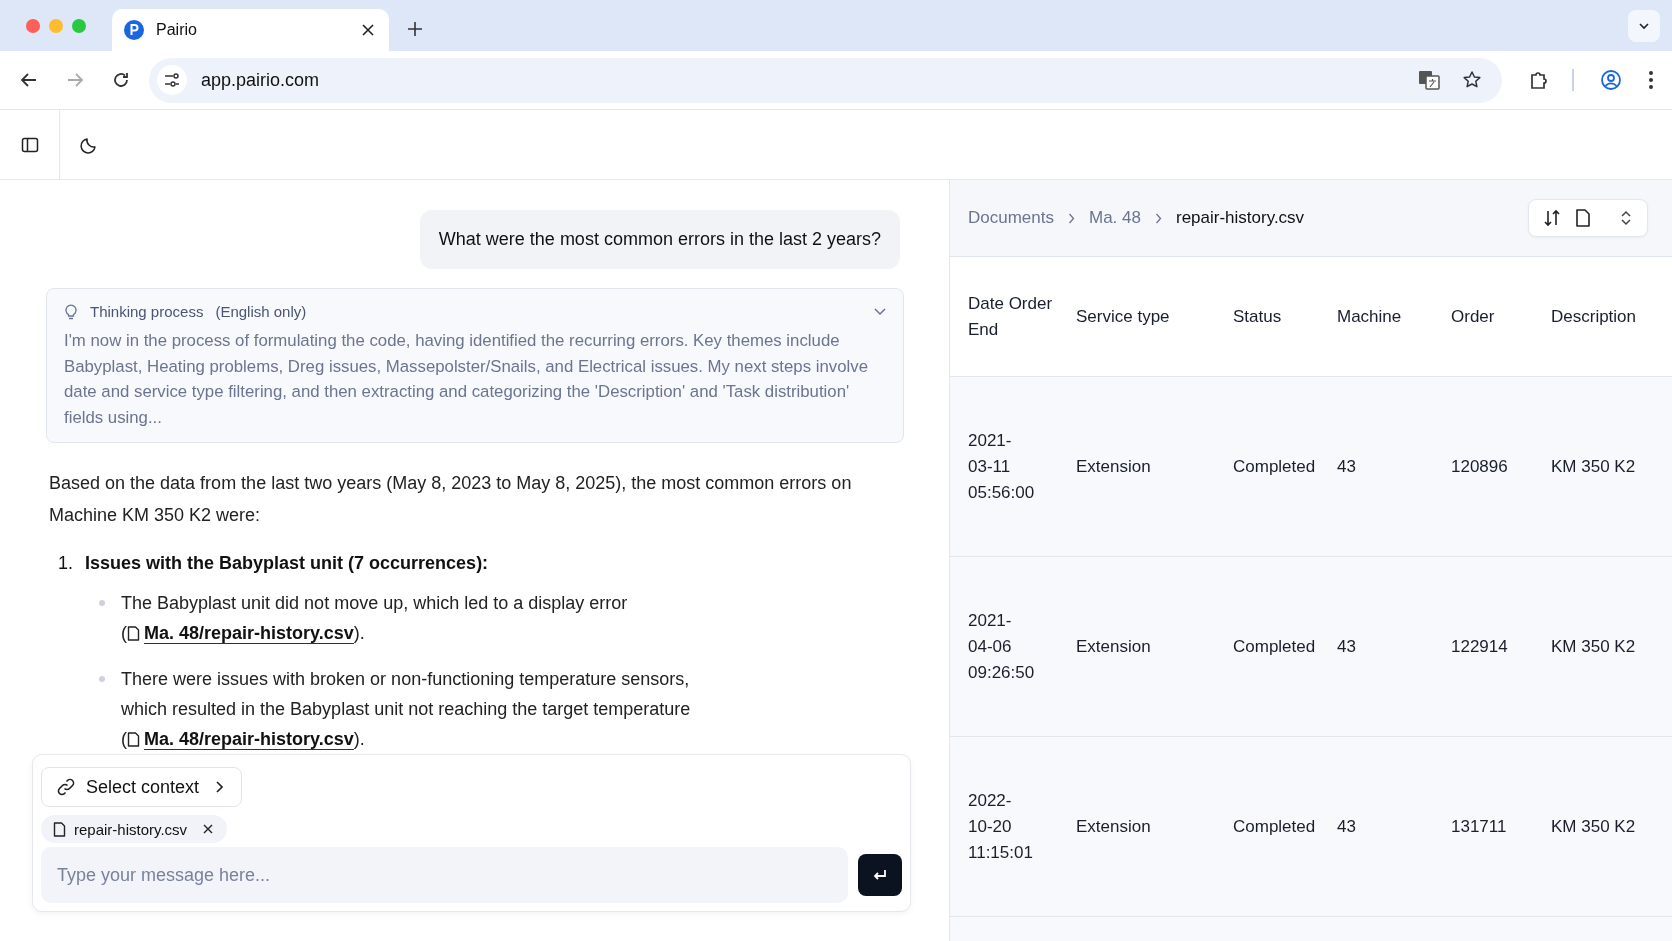  What do you see at coordinates (1480, 466) in the screenshot?
I see `table-cell-text: 120896` at bounding box center [1480, 466].